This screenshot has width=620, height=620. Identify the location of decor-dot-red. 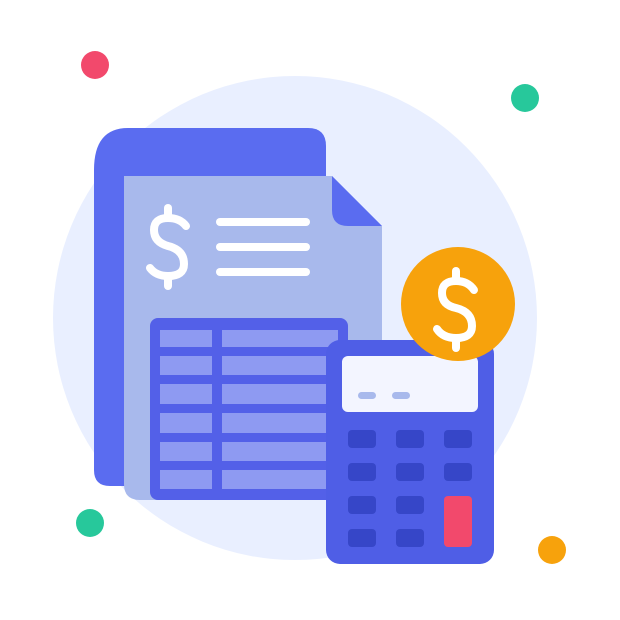
(95, 65).